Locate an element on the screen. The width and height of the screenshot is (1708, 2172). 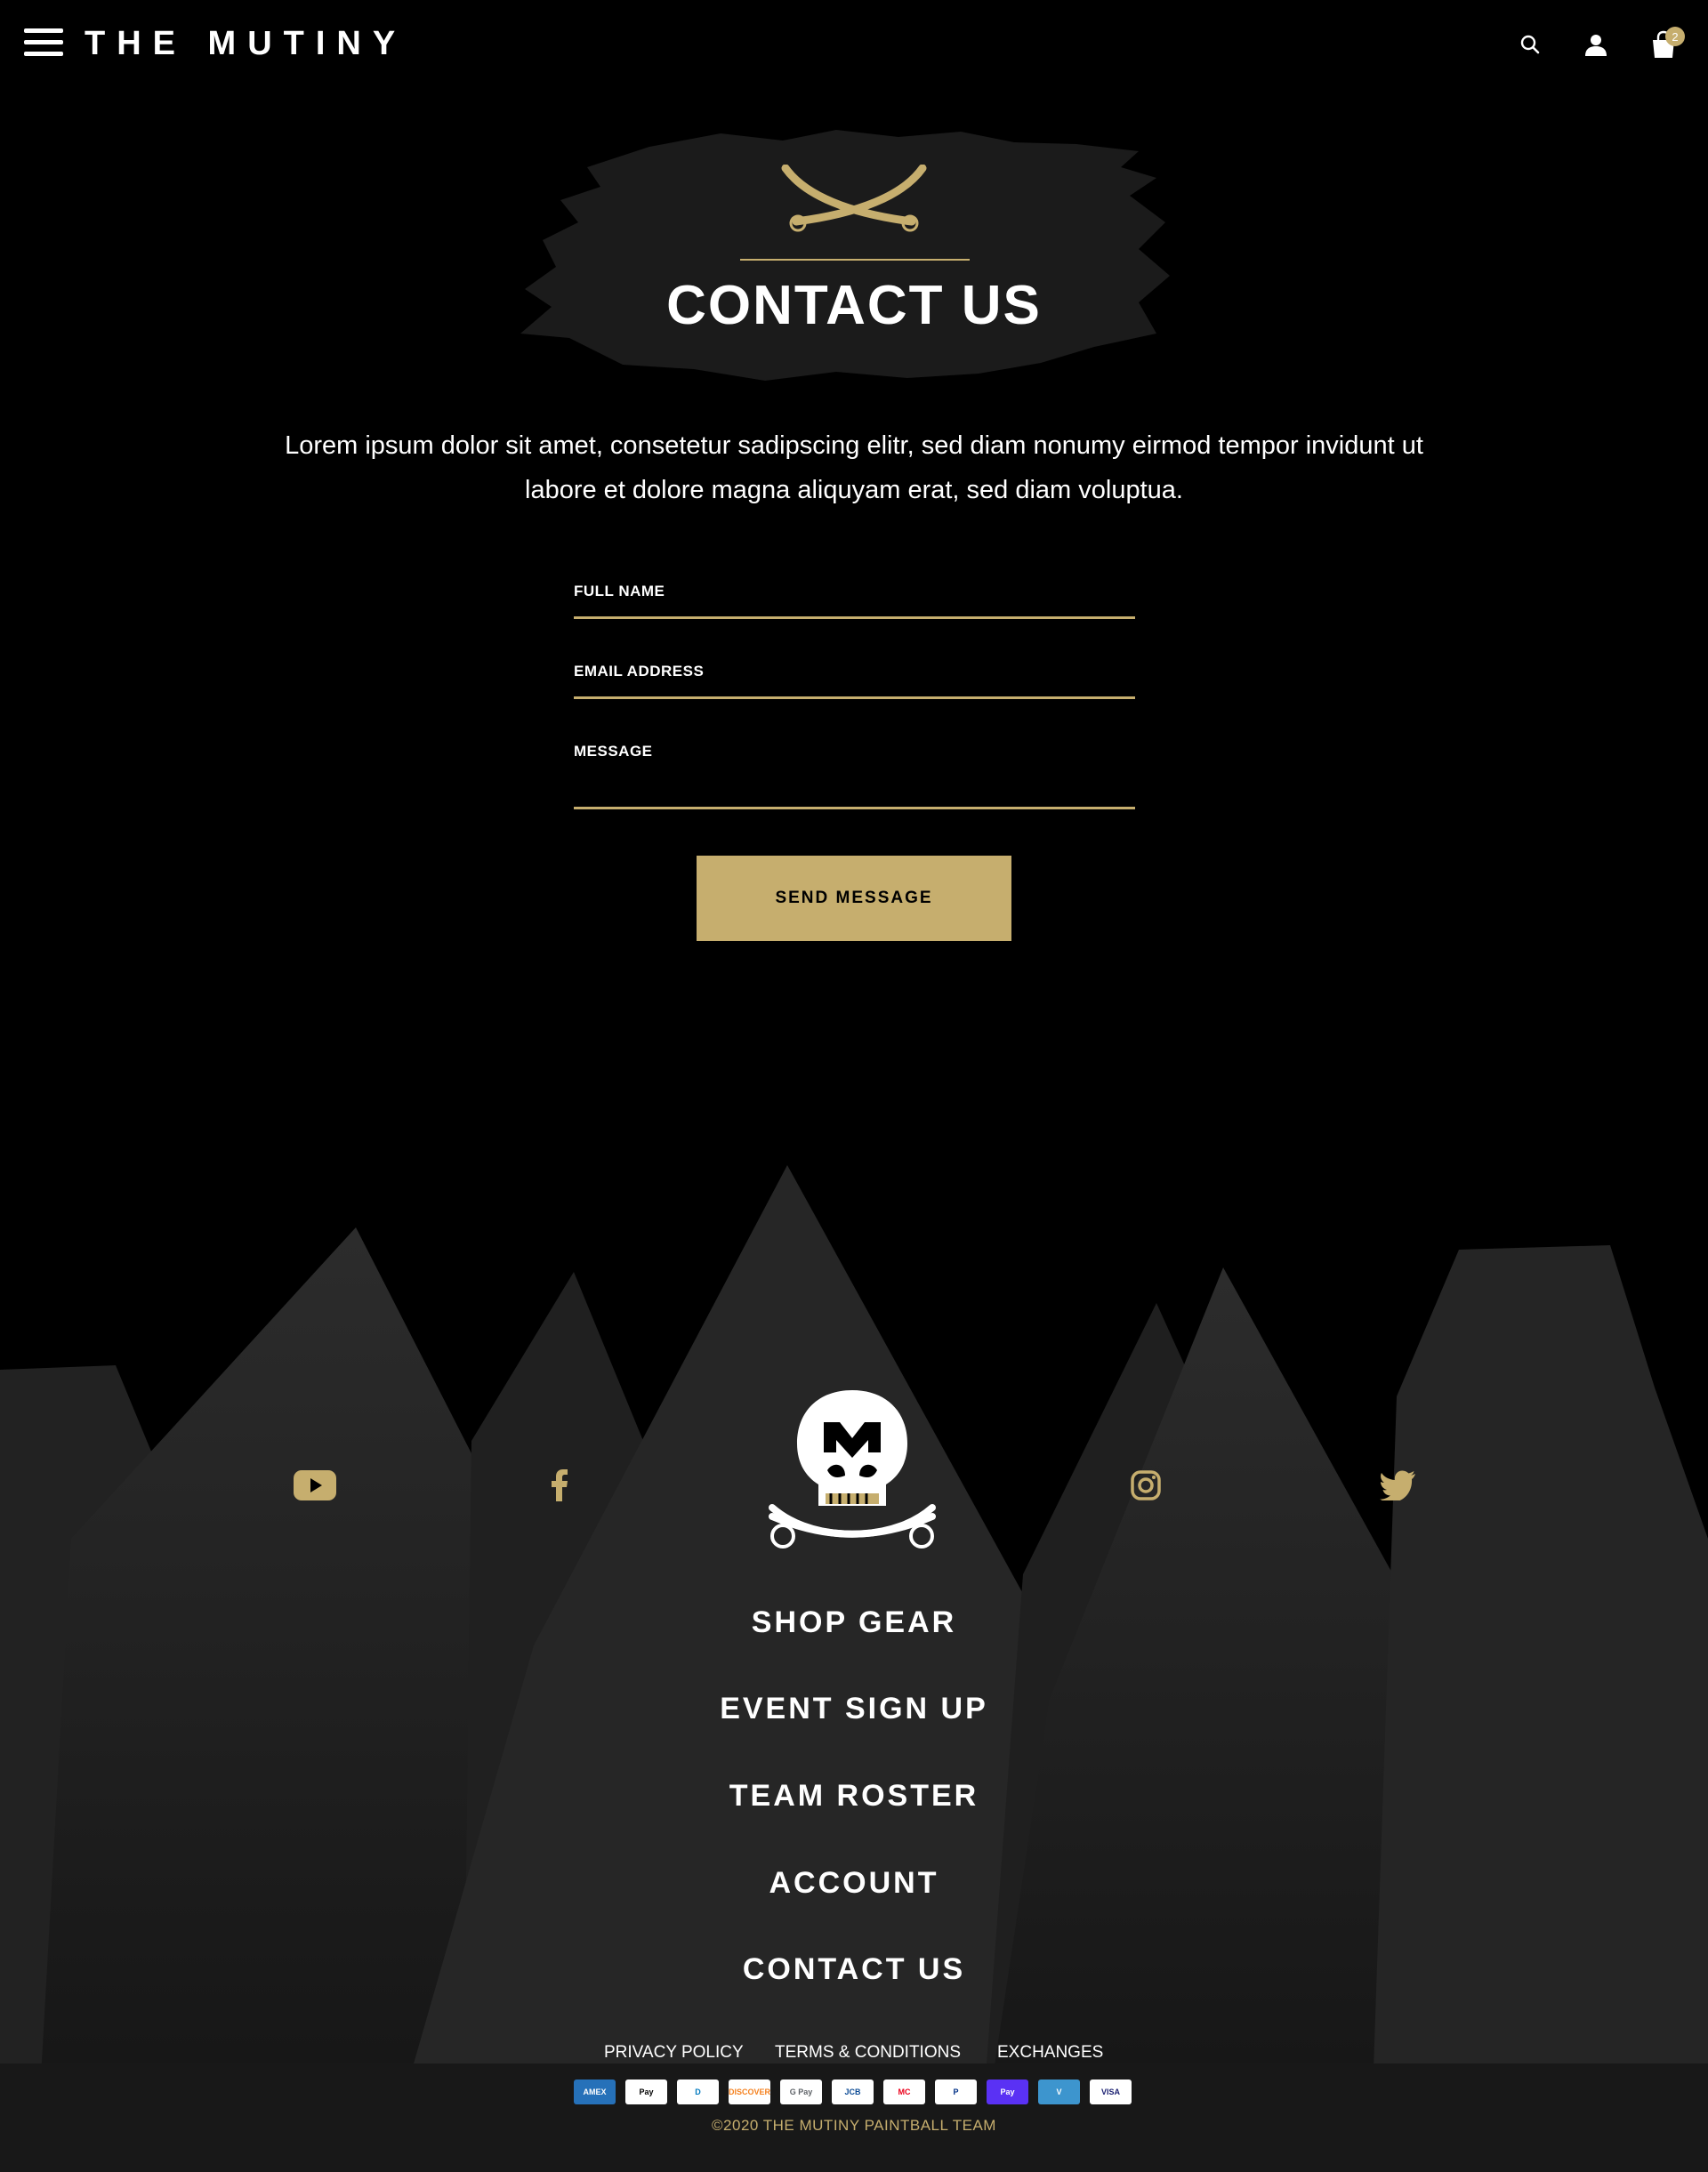
shop-pay-icon: Pay is located at coordinates (1007, 2091).